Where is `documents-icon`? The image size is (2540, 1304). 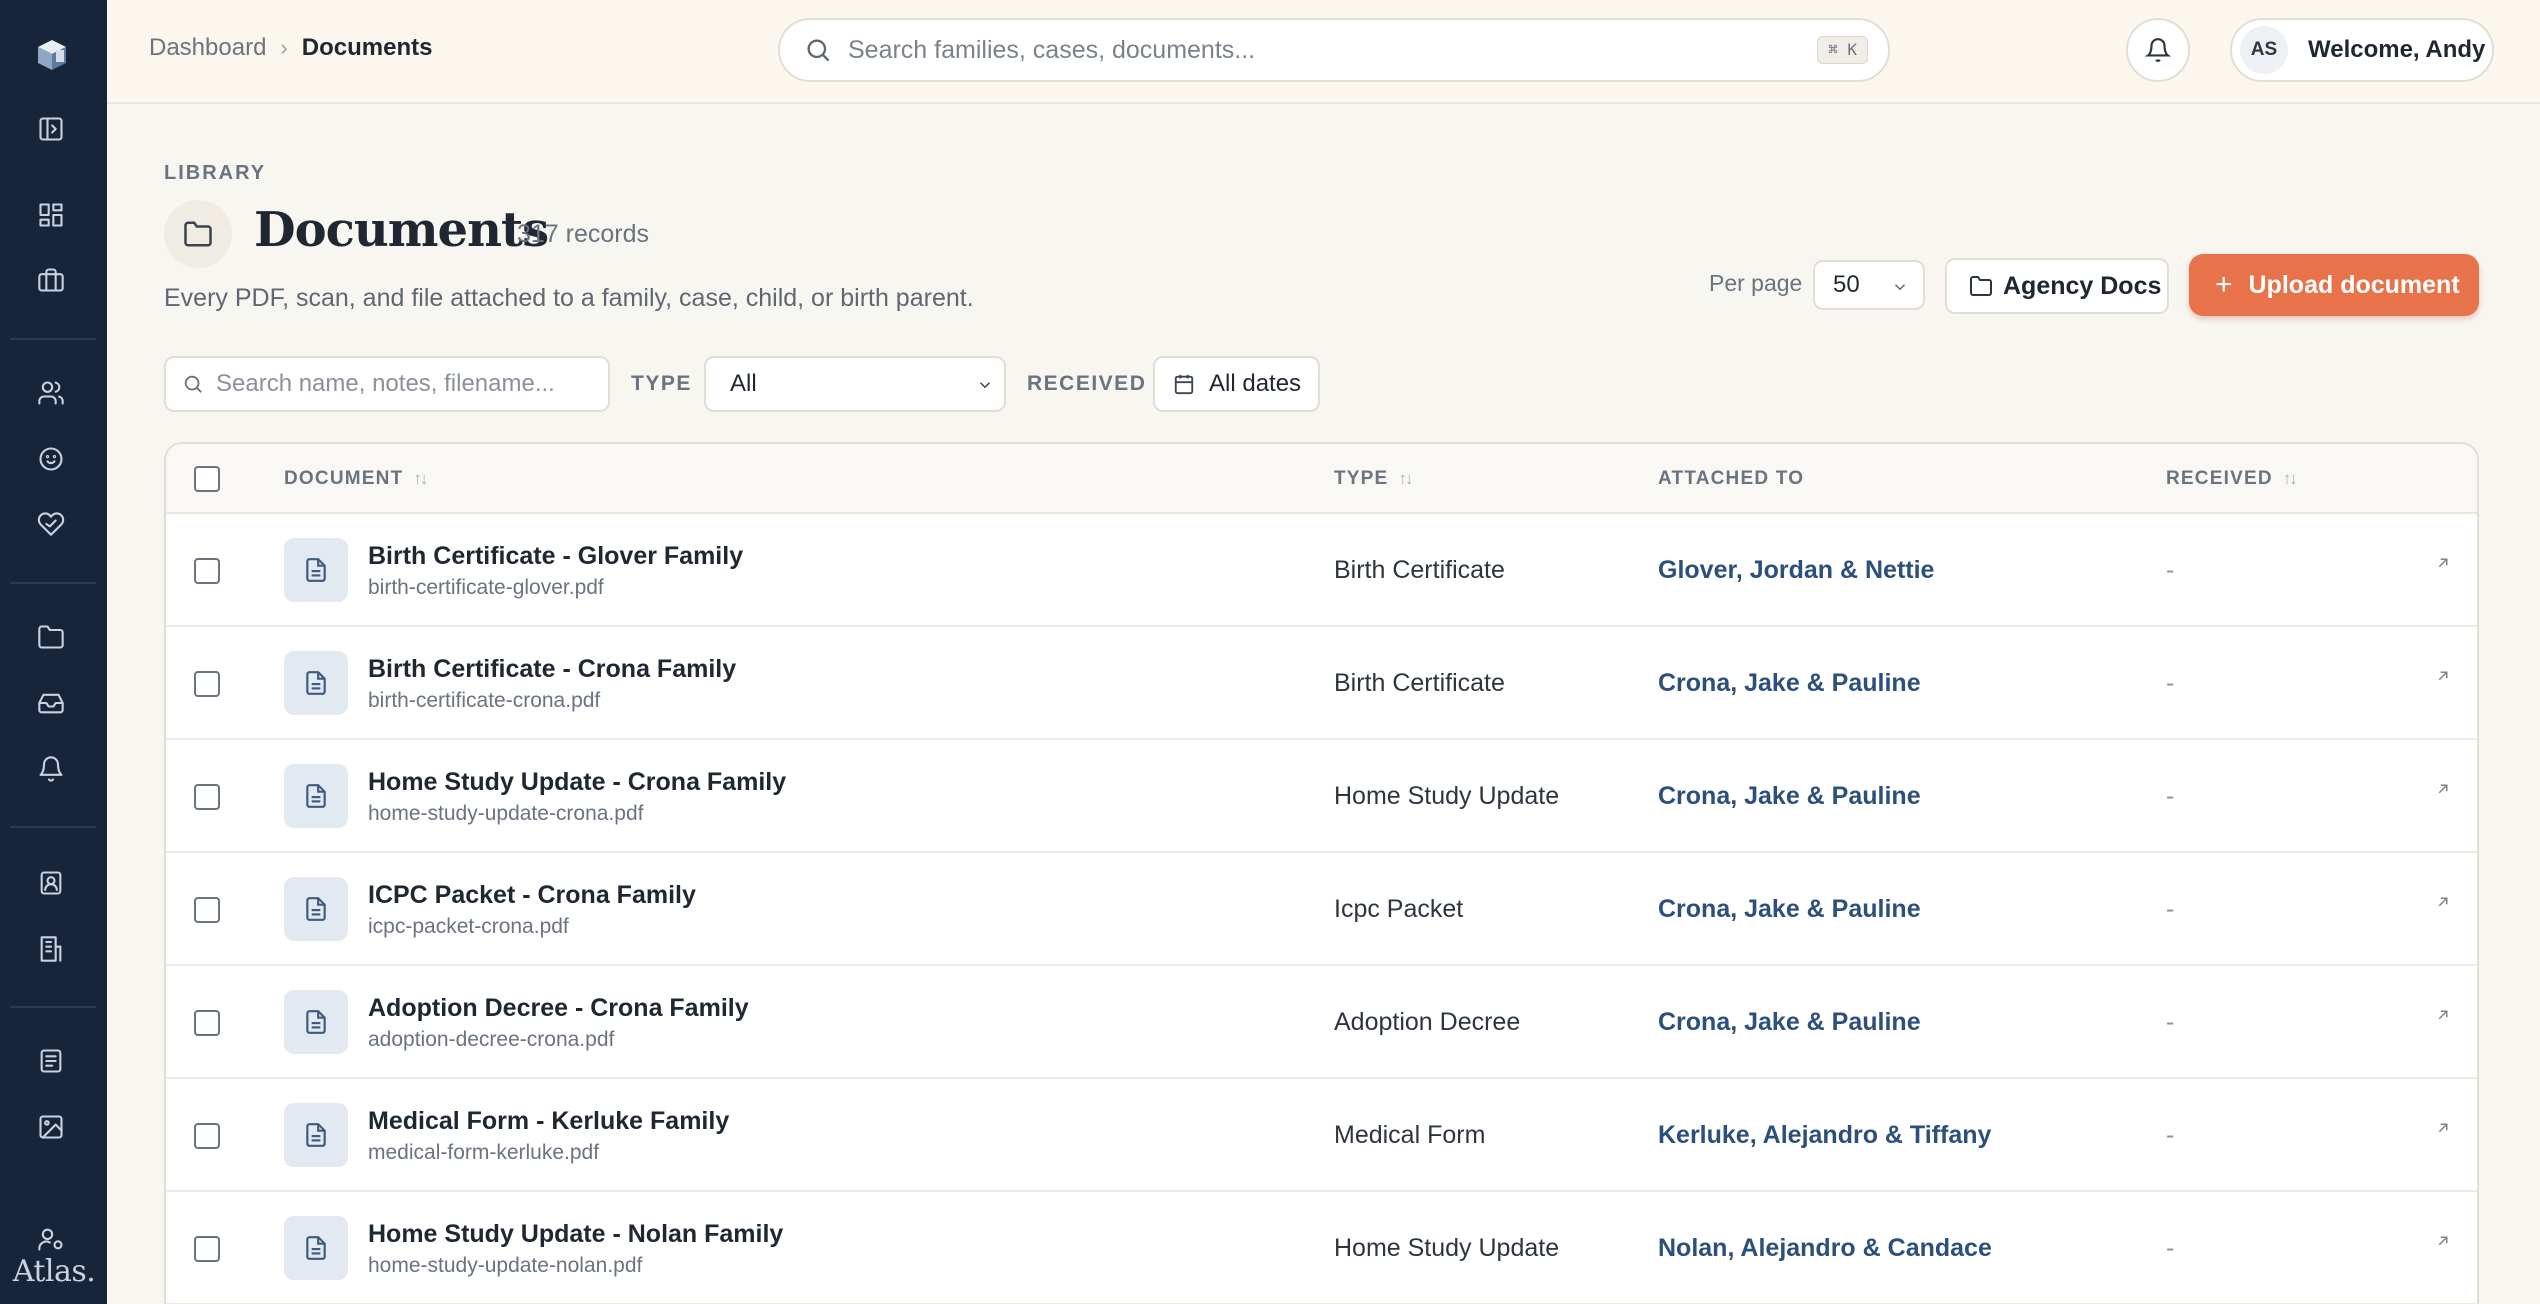 documents-icon is located at coordinates (51, 637).